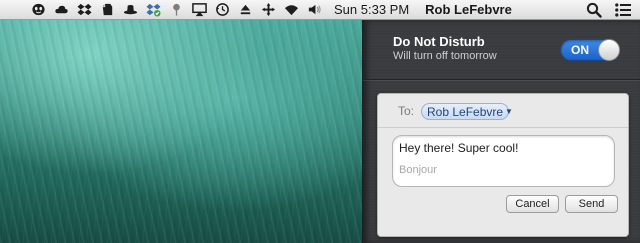  Describe the element at coordinates (371, 9) in the screenshot. I see `menubar-clock: Sun 5:33 PM` at that location.